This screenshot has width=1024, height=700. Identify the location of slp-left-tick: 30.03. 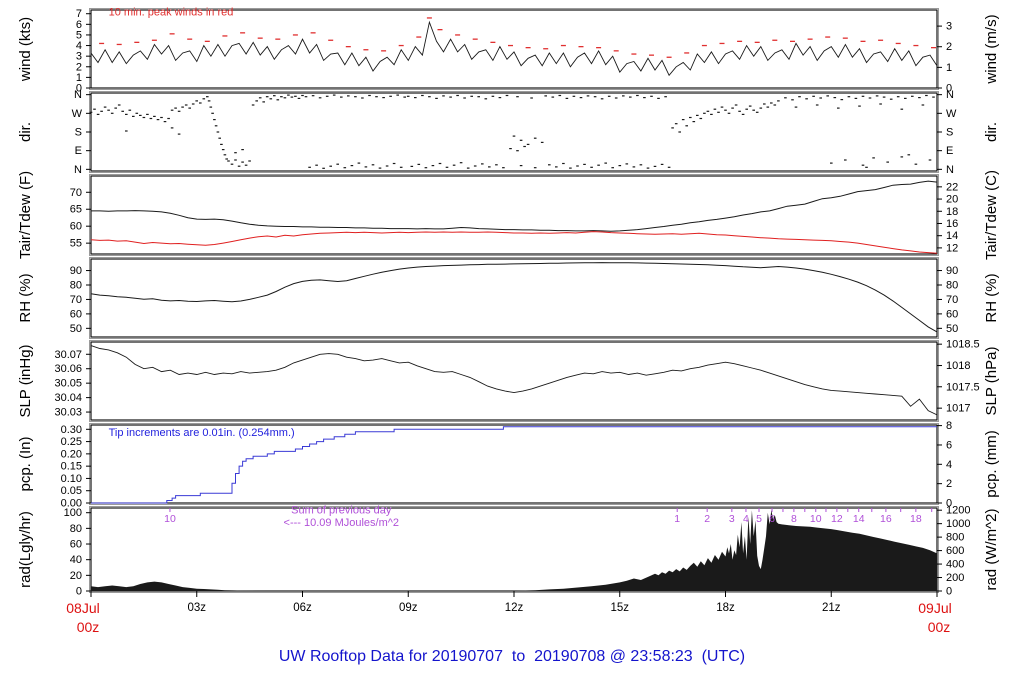
(68, 413).